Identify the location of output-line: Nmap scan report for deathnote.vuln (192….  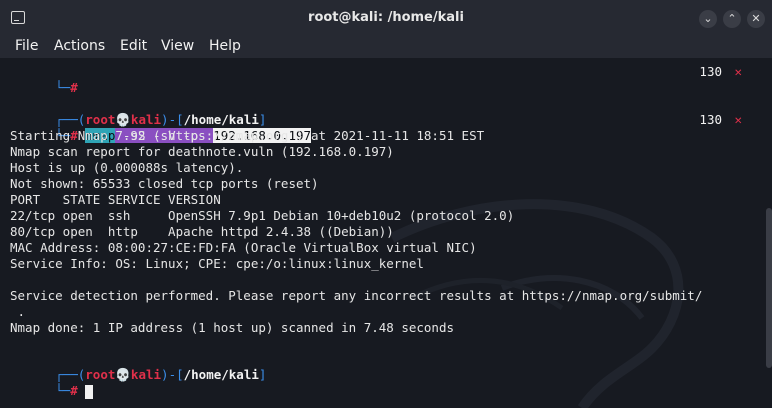
(202, 151).